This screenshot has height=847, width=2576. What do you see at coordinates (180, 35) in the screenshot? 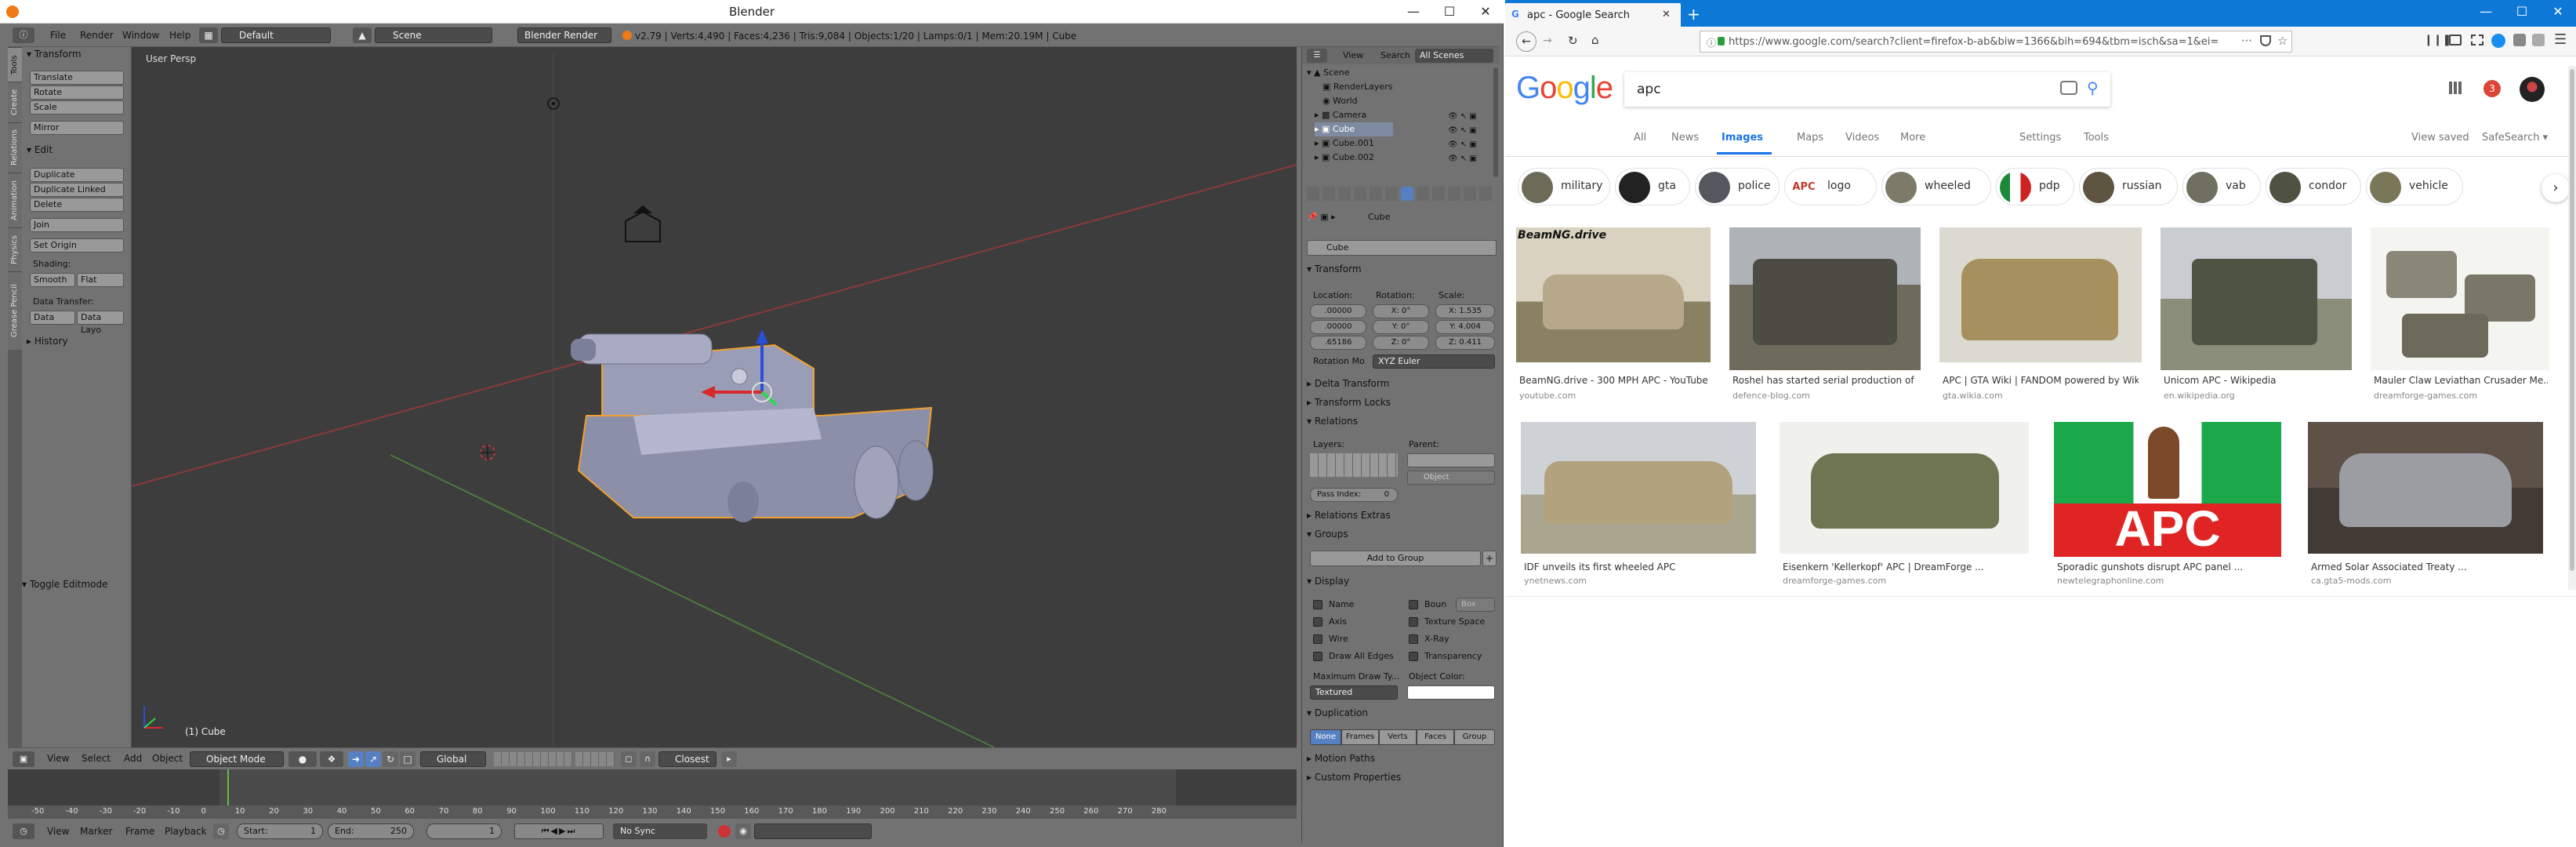
I see `menu-help: Help` at bounding box center [180, 35].